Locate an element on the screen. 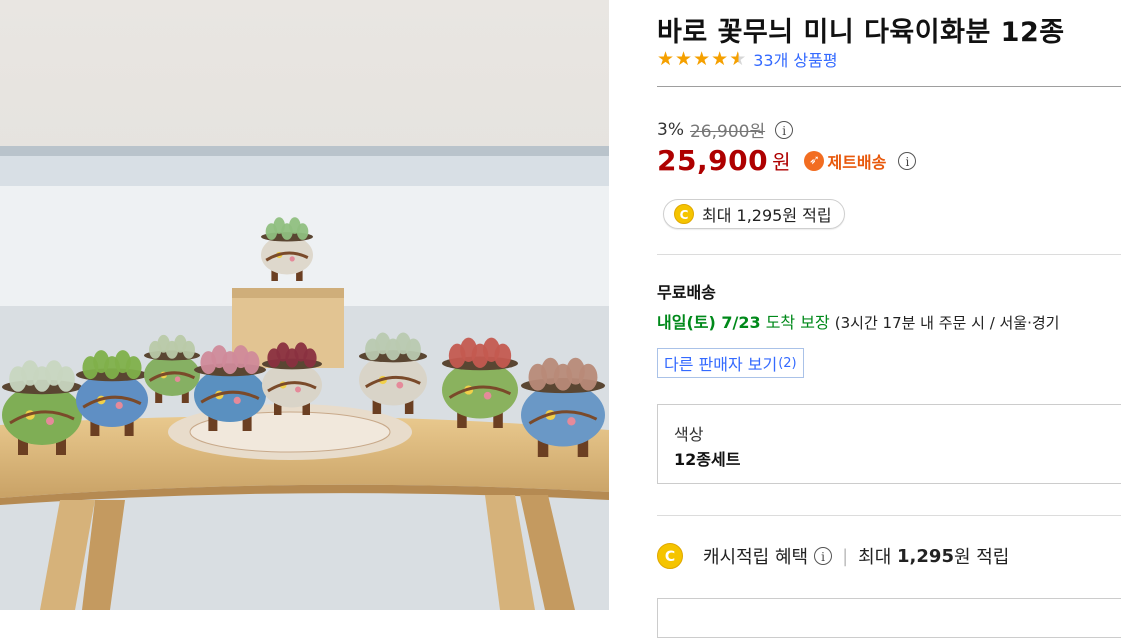  shipping-label: 무료배송 is located at coordinates (686, 292).